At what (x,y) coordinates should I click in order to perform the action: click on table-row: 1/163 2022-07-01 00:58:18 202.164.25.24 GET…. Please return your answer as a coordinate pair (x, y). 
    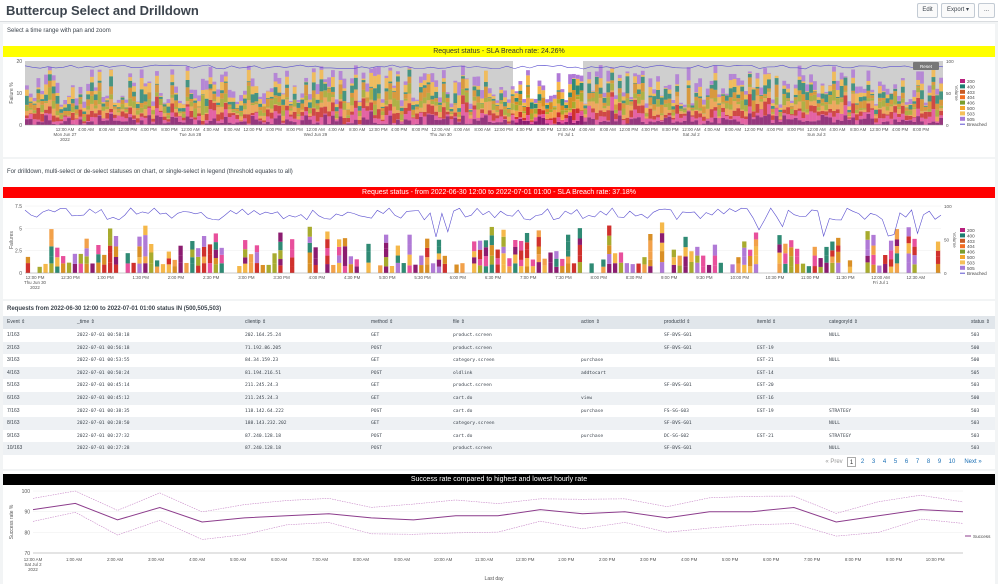
    Looking at the image, I should click on (499, 335).